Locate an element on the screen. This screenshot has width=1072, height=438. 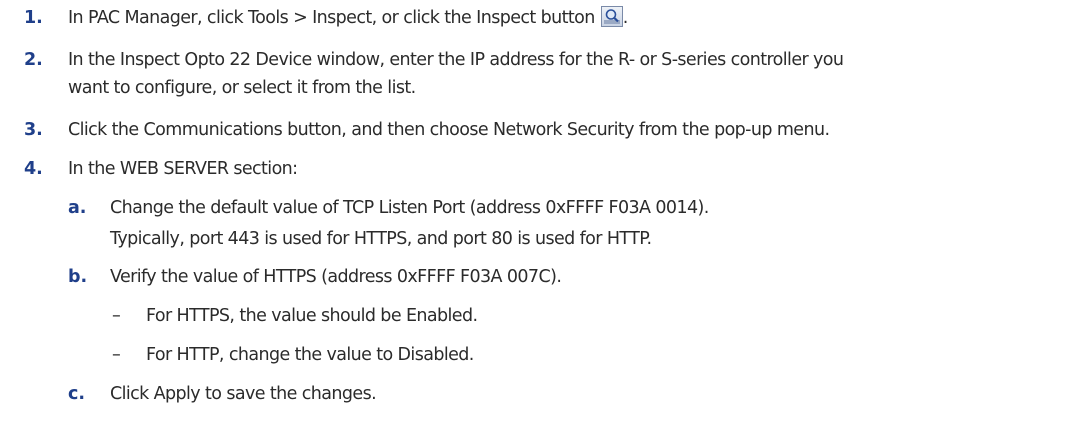
step-number: 1. is located at coordinates (33, 18).